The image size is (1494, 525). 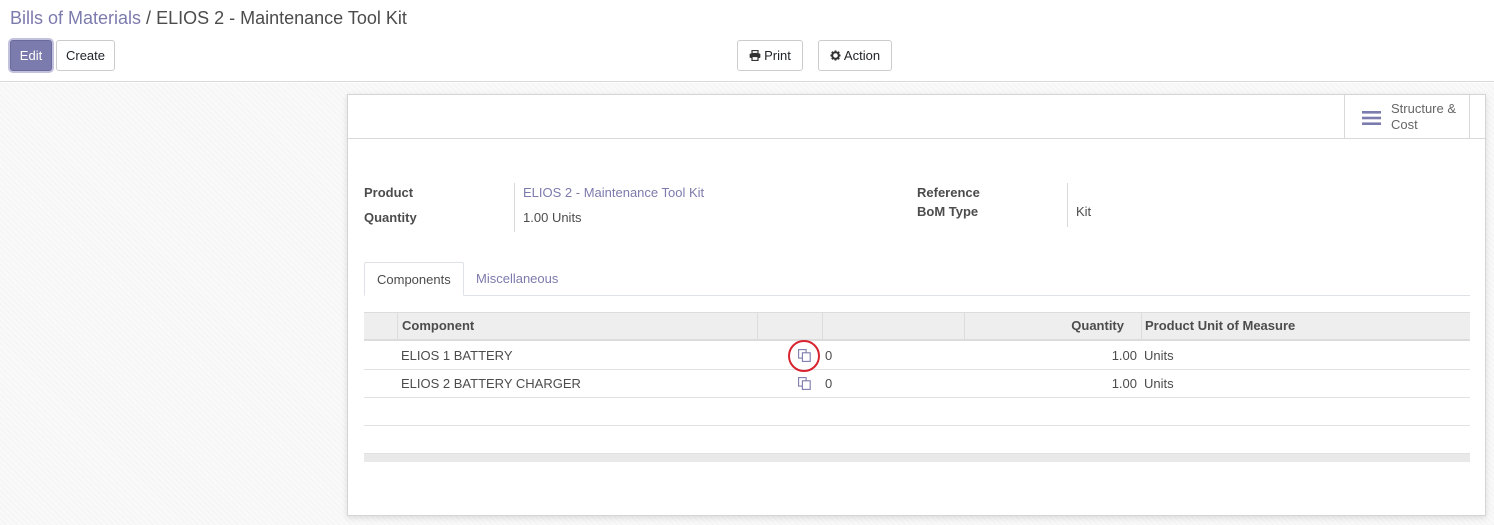 I want to click on product-field: ELIOS 2 - Maintenance Tool Kit, so click(x=613, y=192).